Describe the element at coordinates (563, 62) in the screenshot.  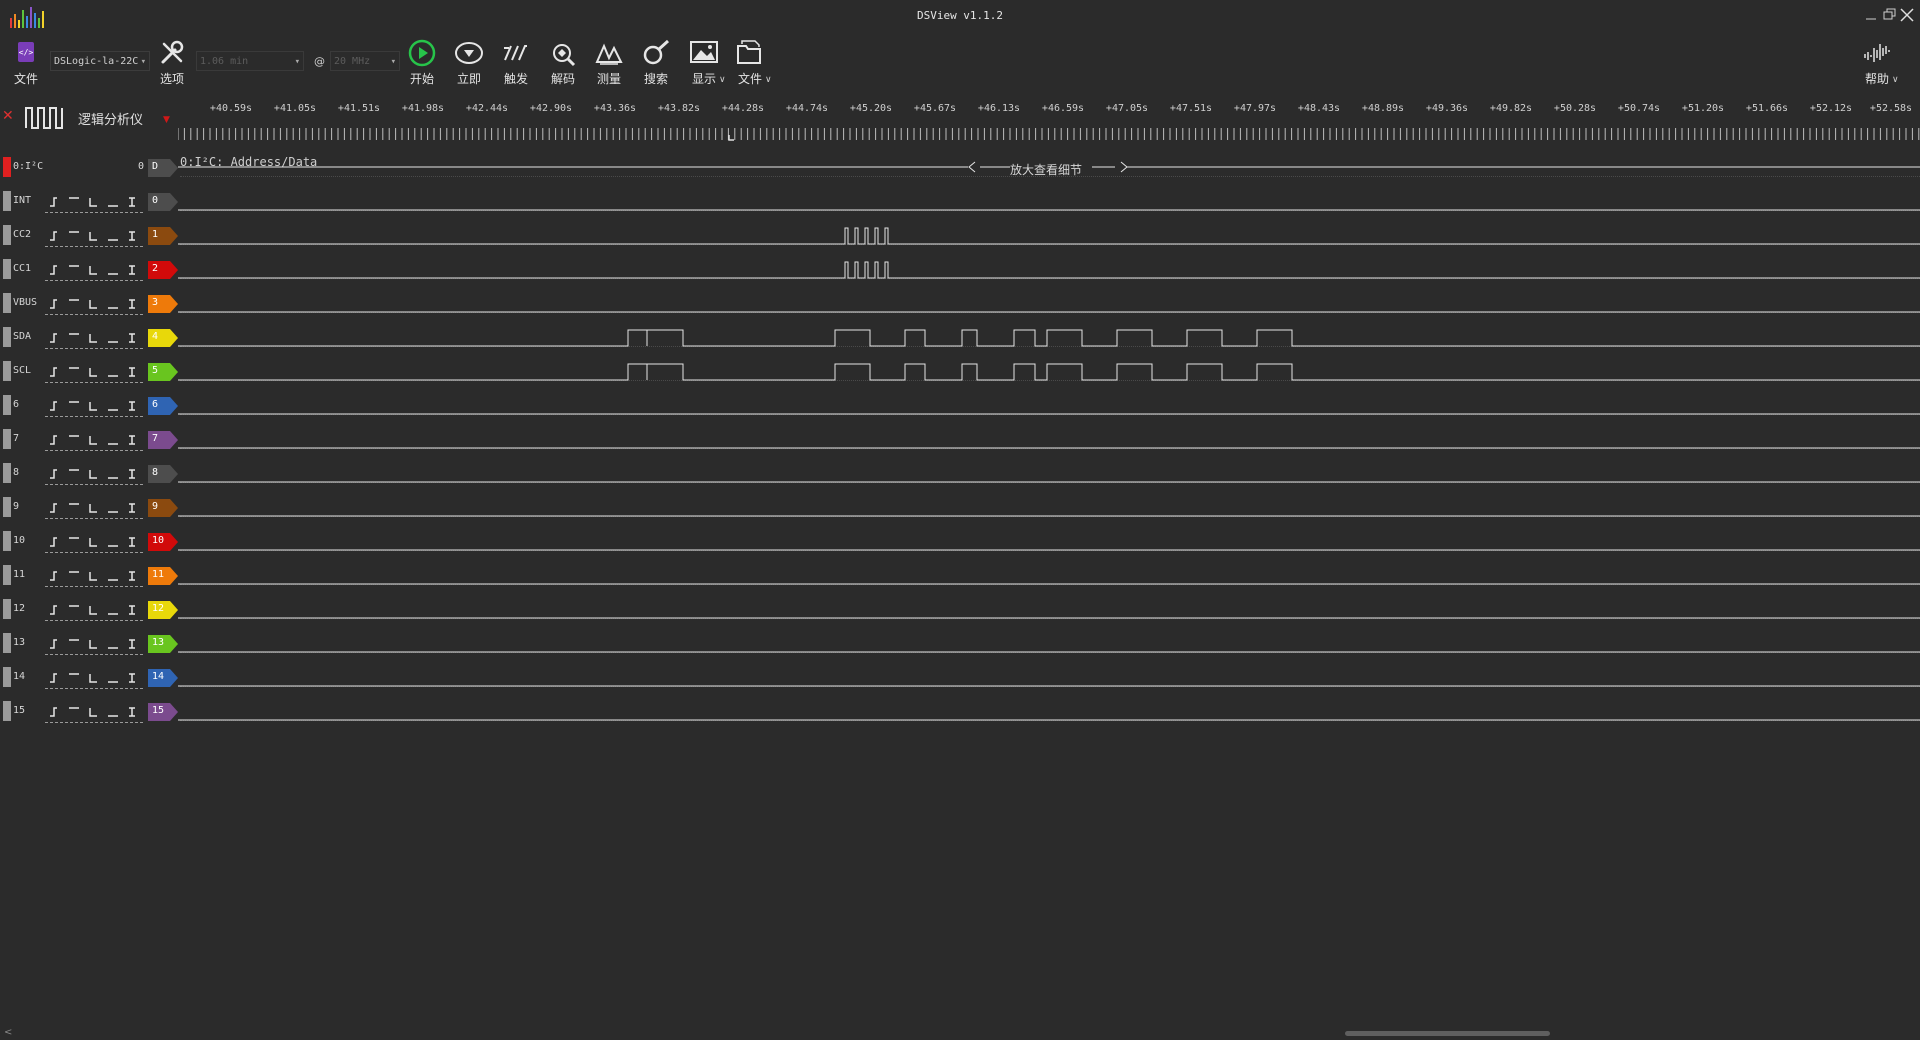
I see `decode-button: 解码` at that location.